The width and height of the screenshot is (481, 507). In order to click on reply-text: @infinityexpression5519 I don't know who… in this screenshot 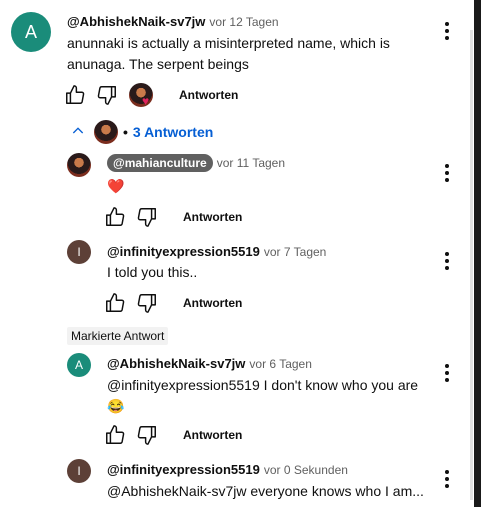, I will do `click(263, 395)`.